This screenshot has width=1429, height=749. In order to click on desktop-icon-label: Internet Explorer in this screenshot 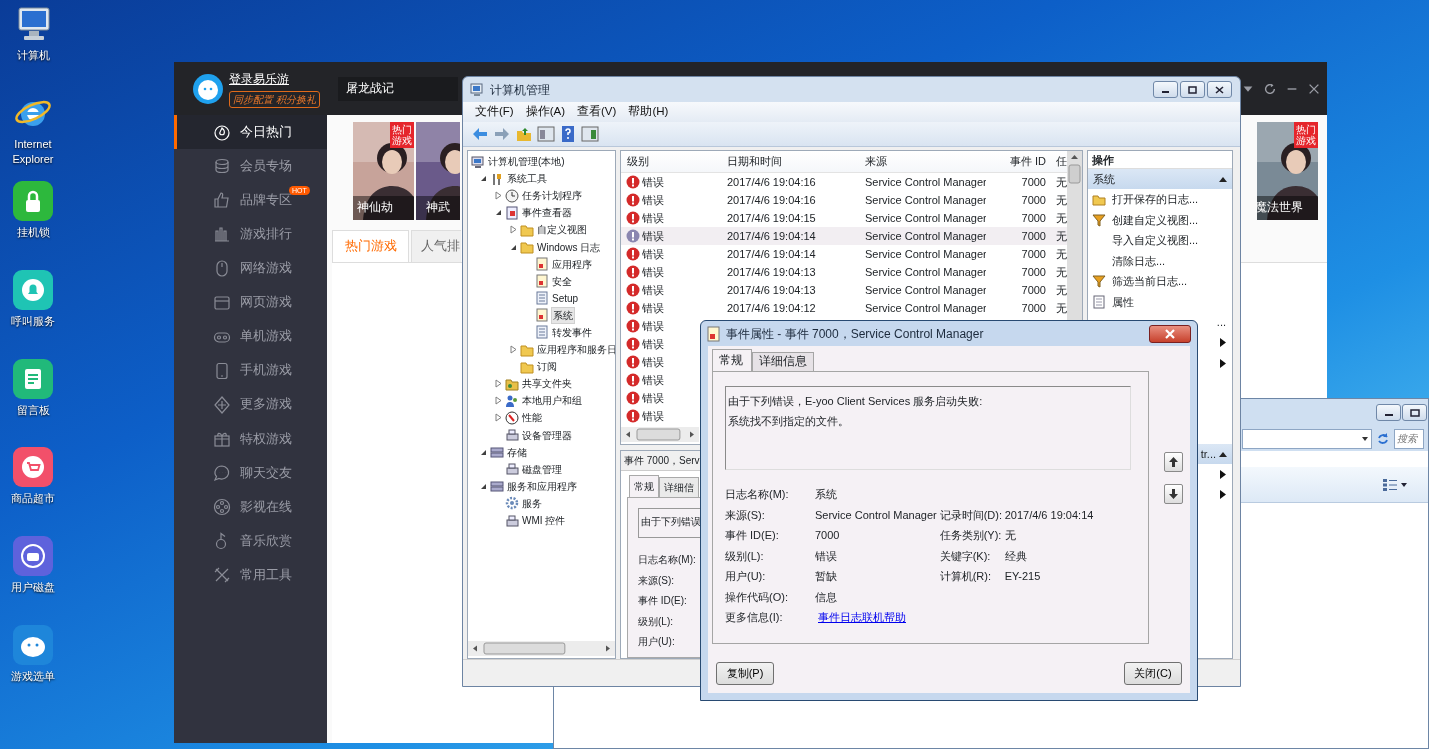, I will do `click(33, 151)`.